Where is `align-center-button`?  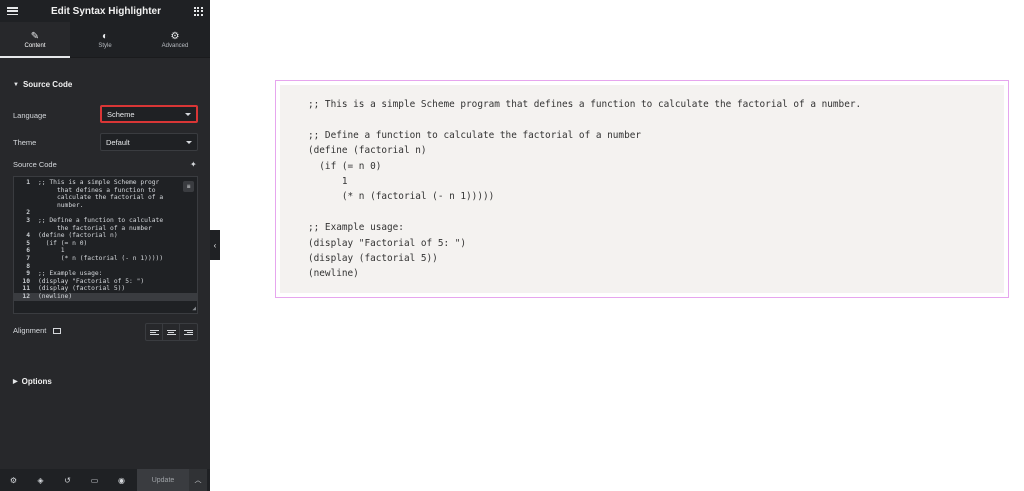
align-center-button is located at coordinates (171, 332).